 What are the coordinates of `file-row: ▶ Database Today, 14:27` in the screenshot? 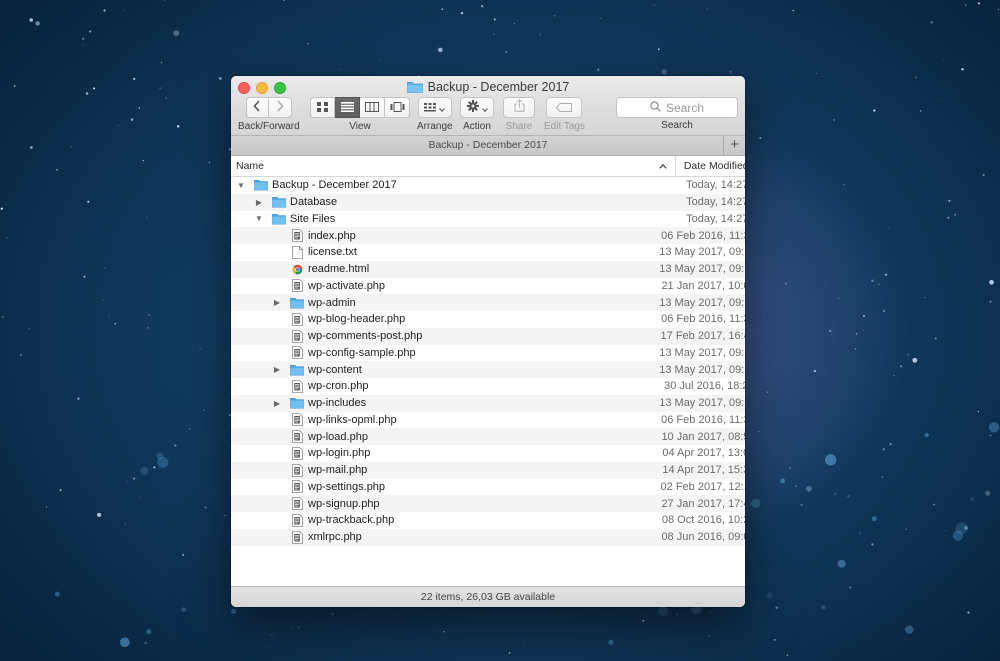 It's located at (488, 202).